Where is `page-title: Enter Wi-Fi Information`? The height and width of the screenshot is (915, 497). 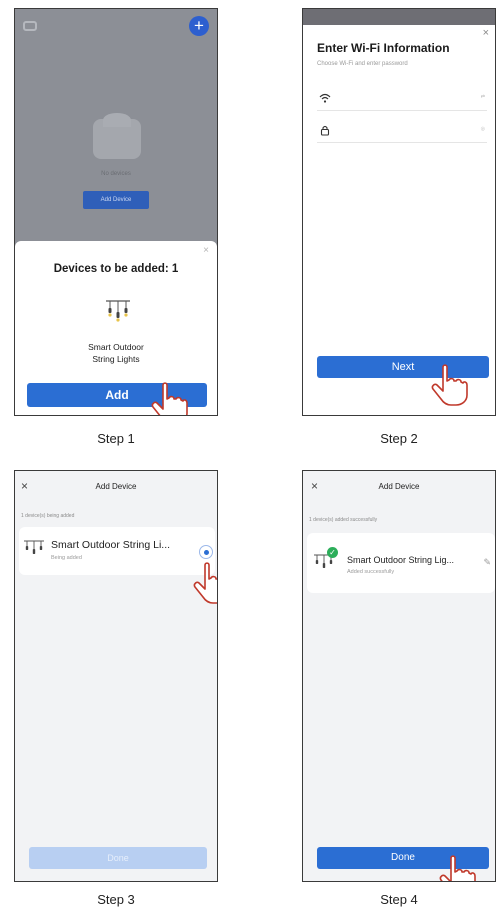
page-title: Enter Wi-Fi Information is located at coordinates (383, 48).